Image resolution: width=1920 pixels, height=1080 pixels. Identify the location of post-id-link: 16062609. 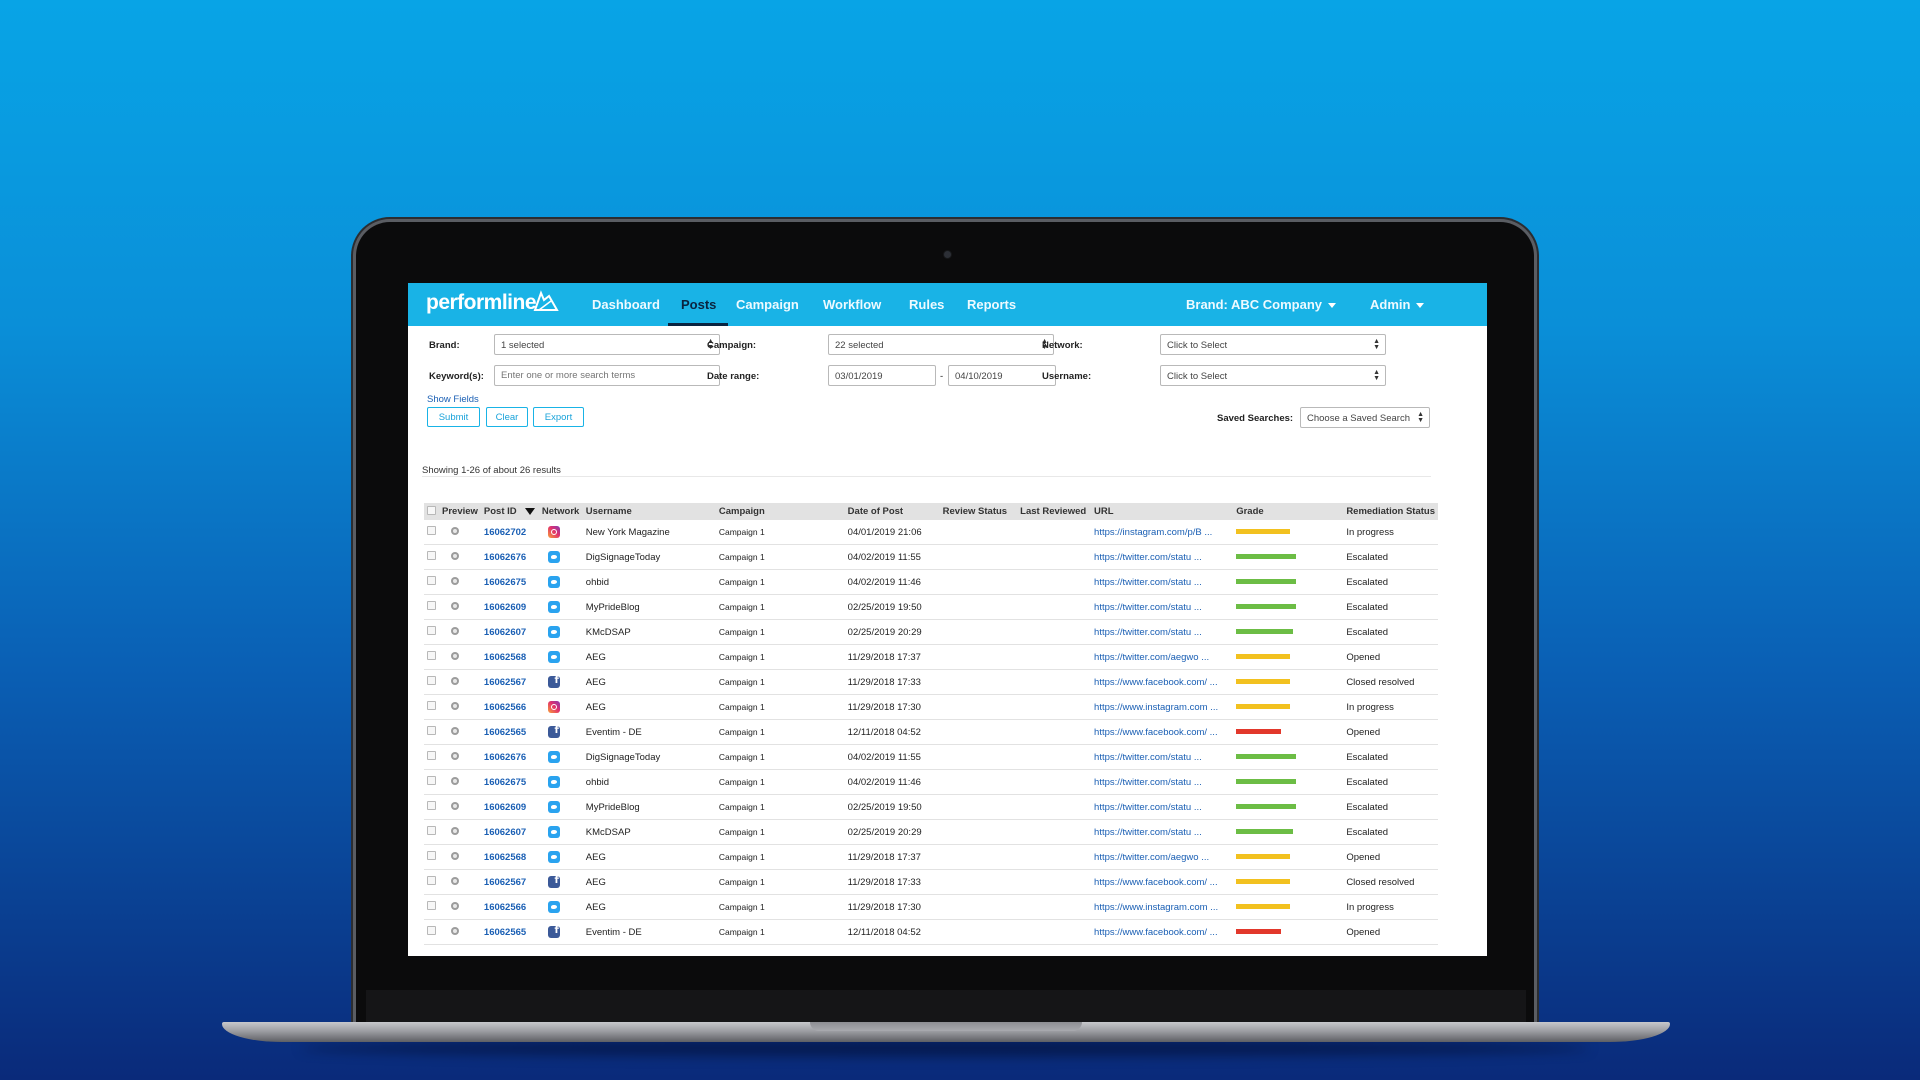
(505, 807).